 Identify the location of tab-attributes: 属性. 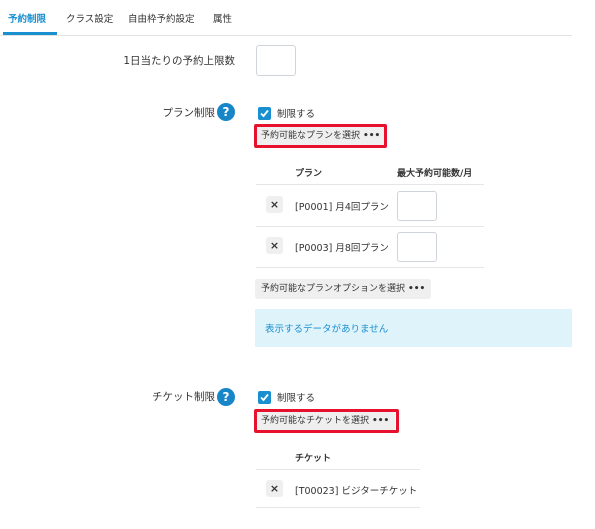
(222, 18).